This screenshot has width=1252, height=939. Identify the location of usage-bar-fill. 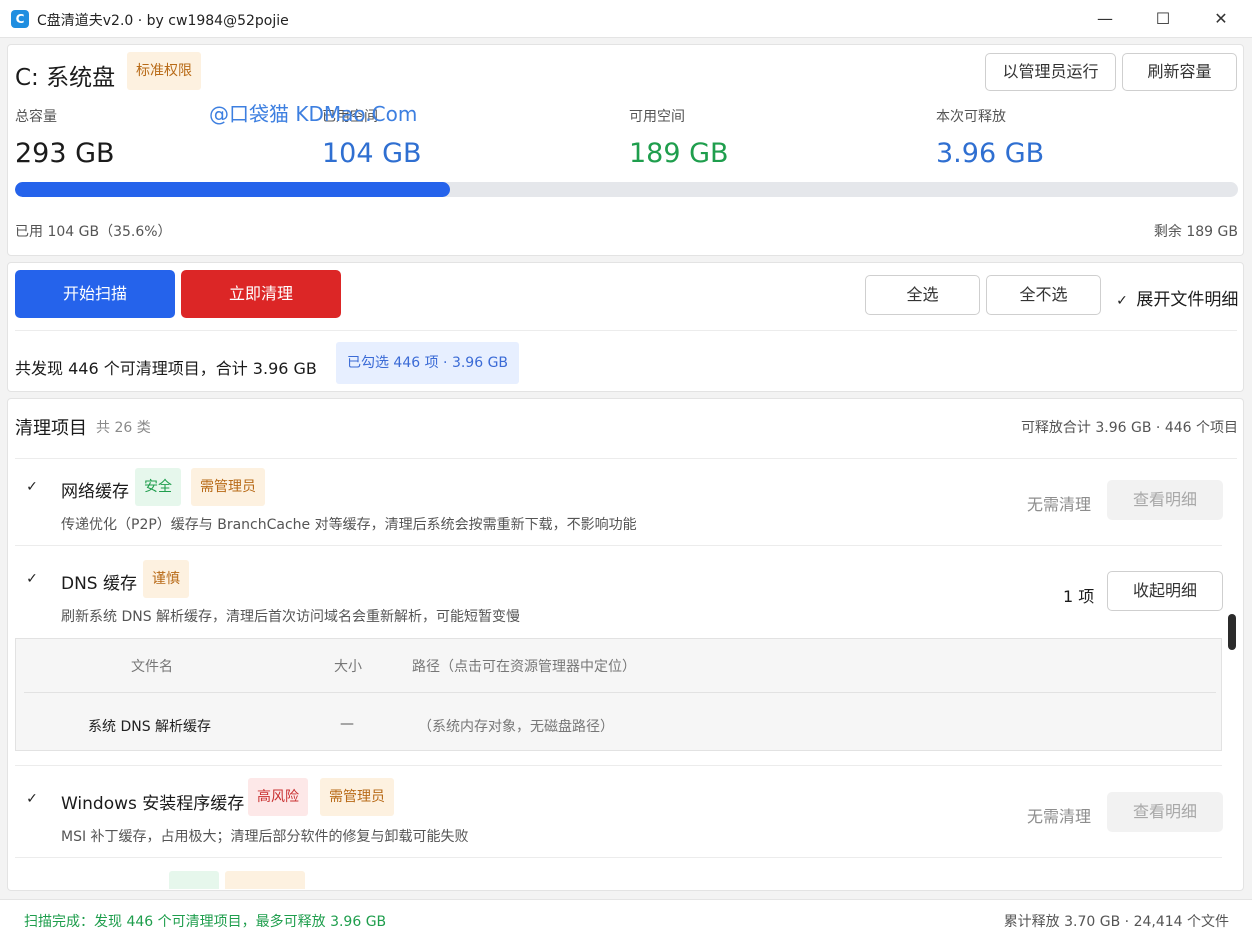
(233, 189).